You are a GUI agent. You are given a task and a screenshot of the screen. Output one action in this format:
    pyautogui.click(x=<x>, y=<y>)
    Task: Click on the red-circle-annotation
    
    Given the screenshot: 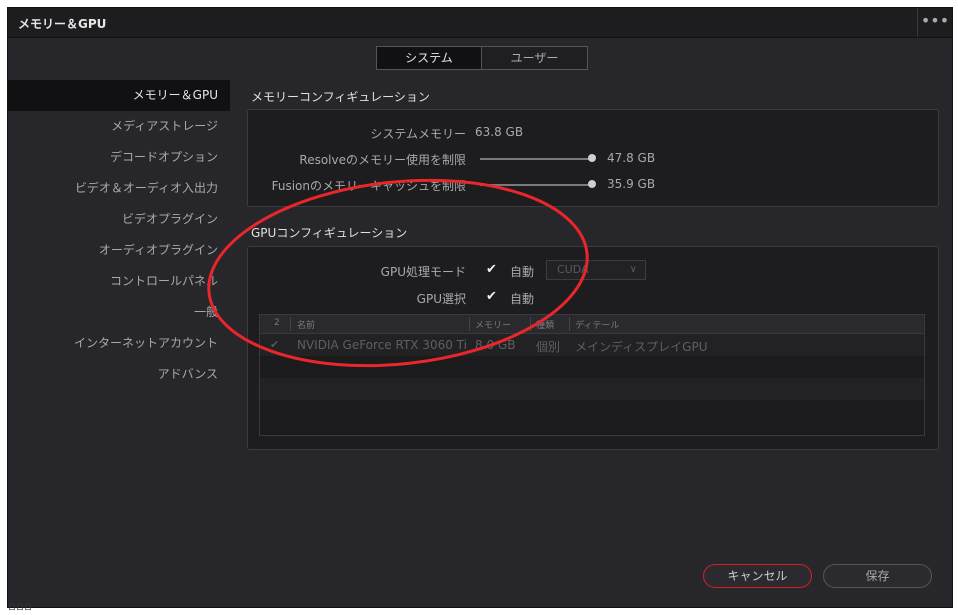 What is the action you would take?
    pyautogui.click(x=398, y=273)
    